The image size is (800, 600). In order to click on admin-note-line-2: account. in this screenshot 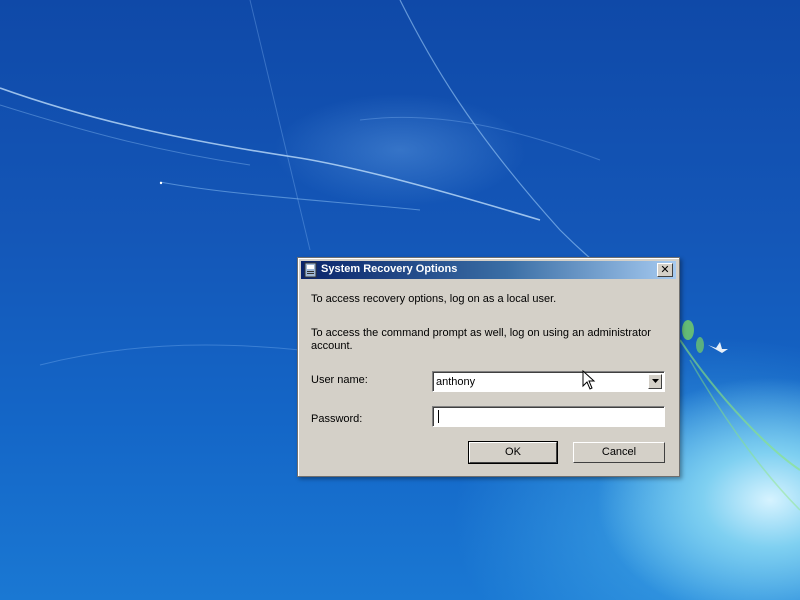, I will do `click(332, 346)`.